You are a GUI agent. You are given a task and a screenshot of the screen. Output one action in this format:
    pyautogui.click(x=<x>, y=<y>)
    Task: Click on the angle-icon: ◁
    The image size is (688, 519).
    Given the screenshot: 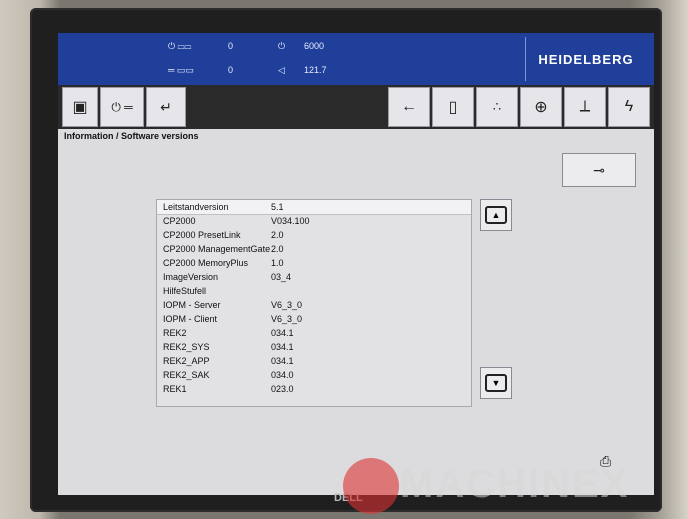 What is the action you would take?
    pyautogui.click(x=281, y=70)
    